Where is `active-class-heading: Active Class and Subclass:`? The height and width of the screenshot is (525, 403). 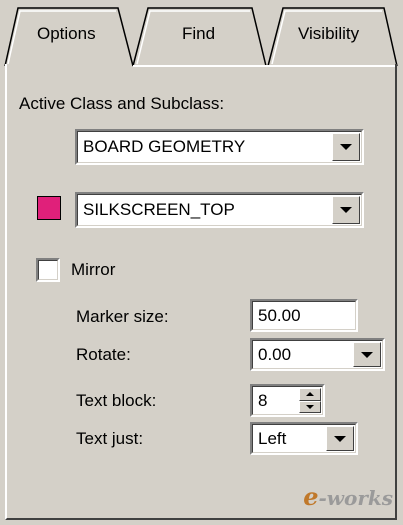
active-class-heading: Active Class and Subclass: is located at coordinates (122, 103).